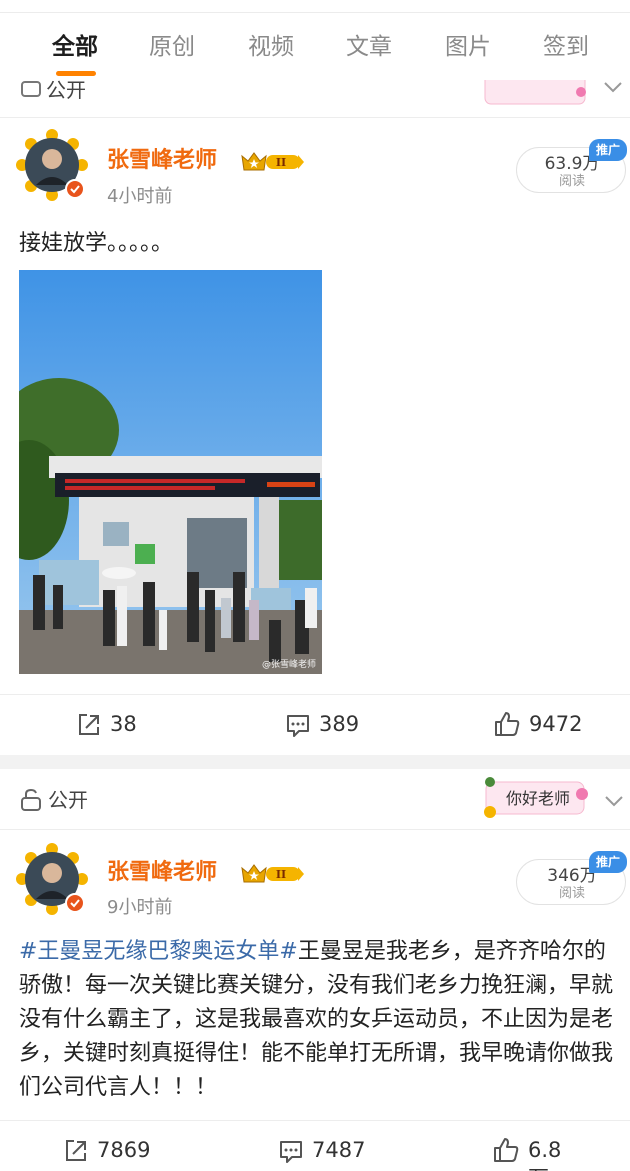 The image size is (630, 1171). I want to click on share-count: 38, so click(123, 724).